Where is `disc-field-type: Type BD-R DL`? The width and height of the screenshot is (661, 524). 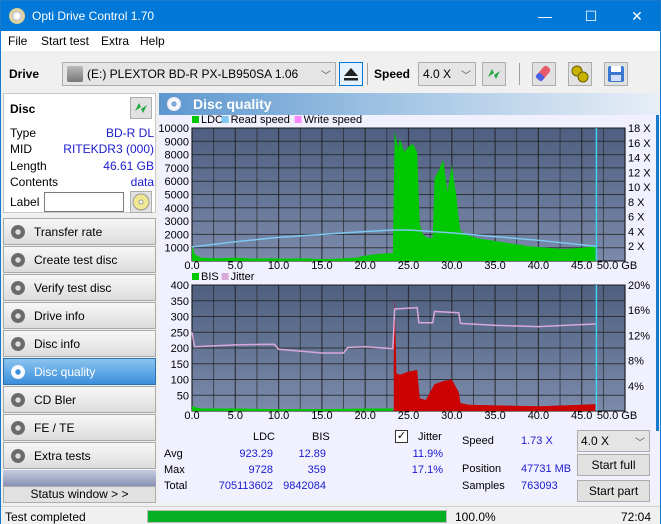
disc-field-type: Type BD-R DL is located at coordinates (82, 134).